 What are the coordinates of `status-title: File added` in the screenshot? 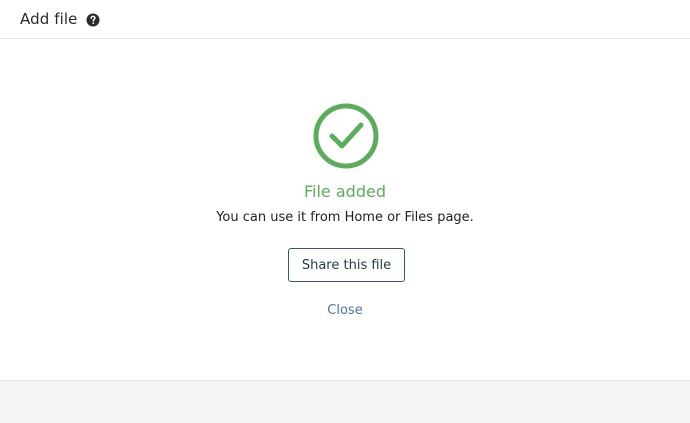 It's located at (345, 191).